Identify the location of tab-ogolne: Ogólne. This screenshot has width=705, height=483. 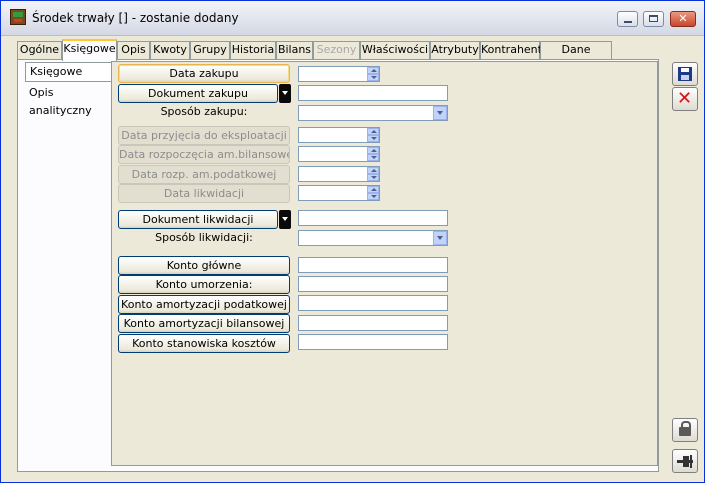
(39, 50).